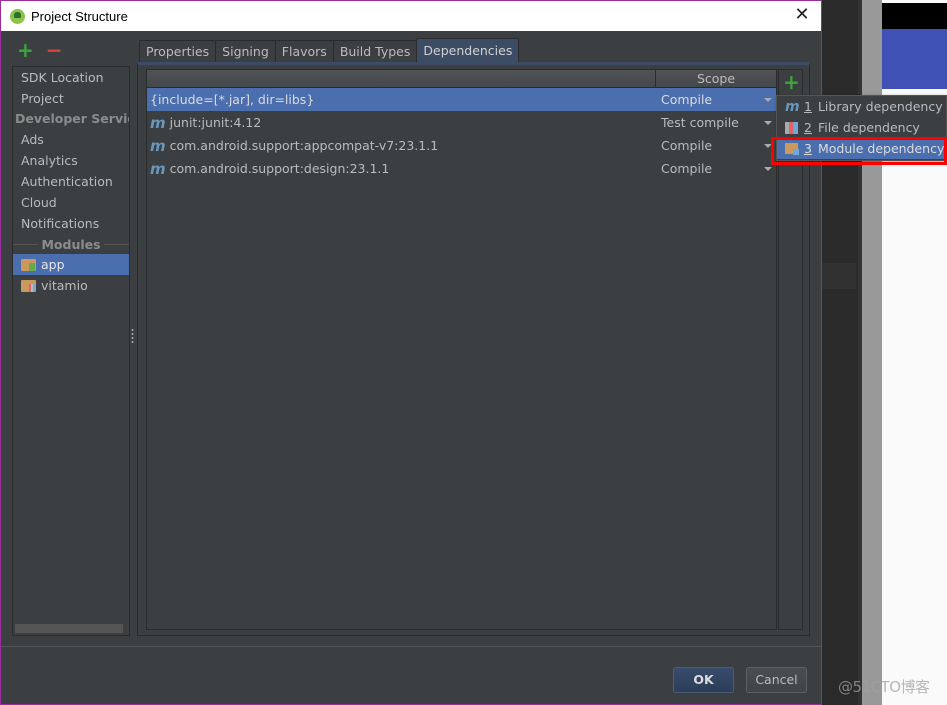 The height and width of the screenshot is (705, 947). Describe the element at coordinates (28, 285) in the screenshot. I see `library-module-icon` at that location.